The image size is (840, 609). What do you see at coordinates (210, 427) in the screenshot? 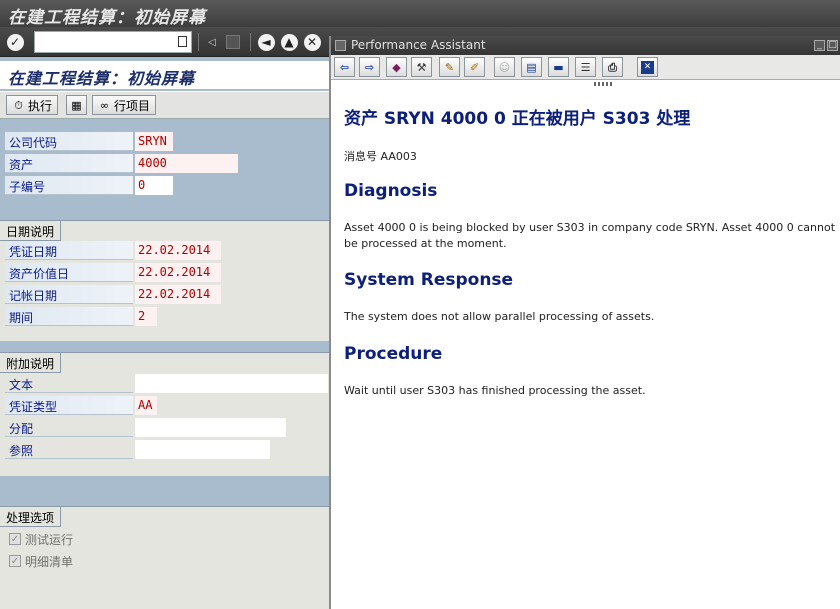
I see `assignment-input` at bounding box center [210, 427].